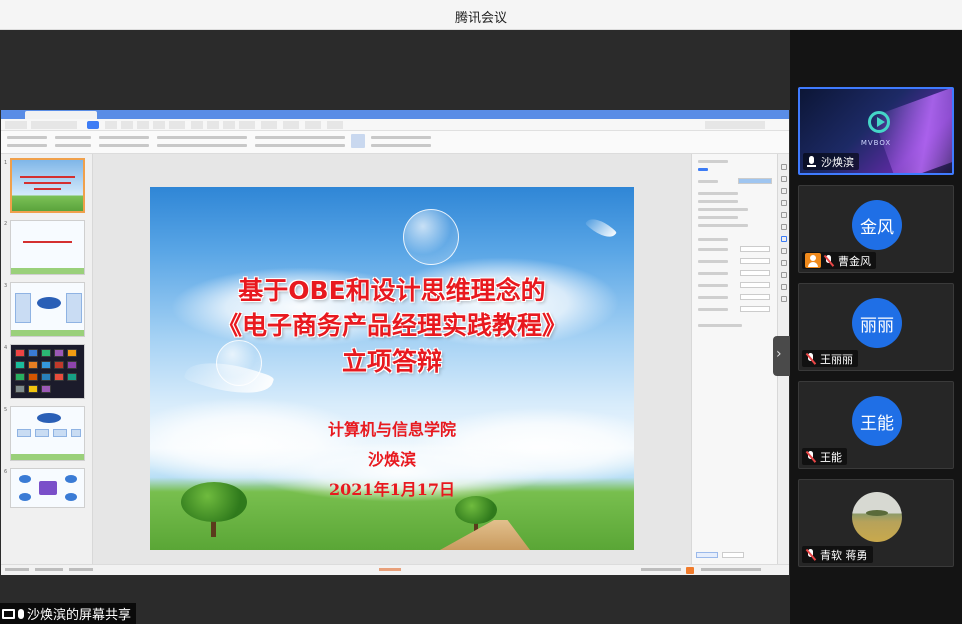 The height and width of the screenshot is (624, 962). I want to click on mic-icon, so click(21, 613).